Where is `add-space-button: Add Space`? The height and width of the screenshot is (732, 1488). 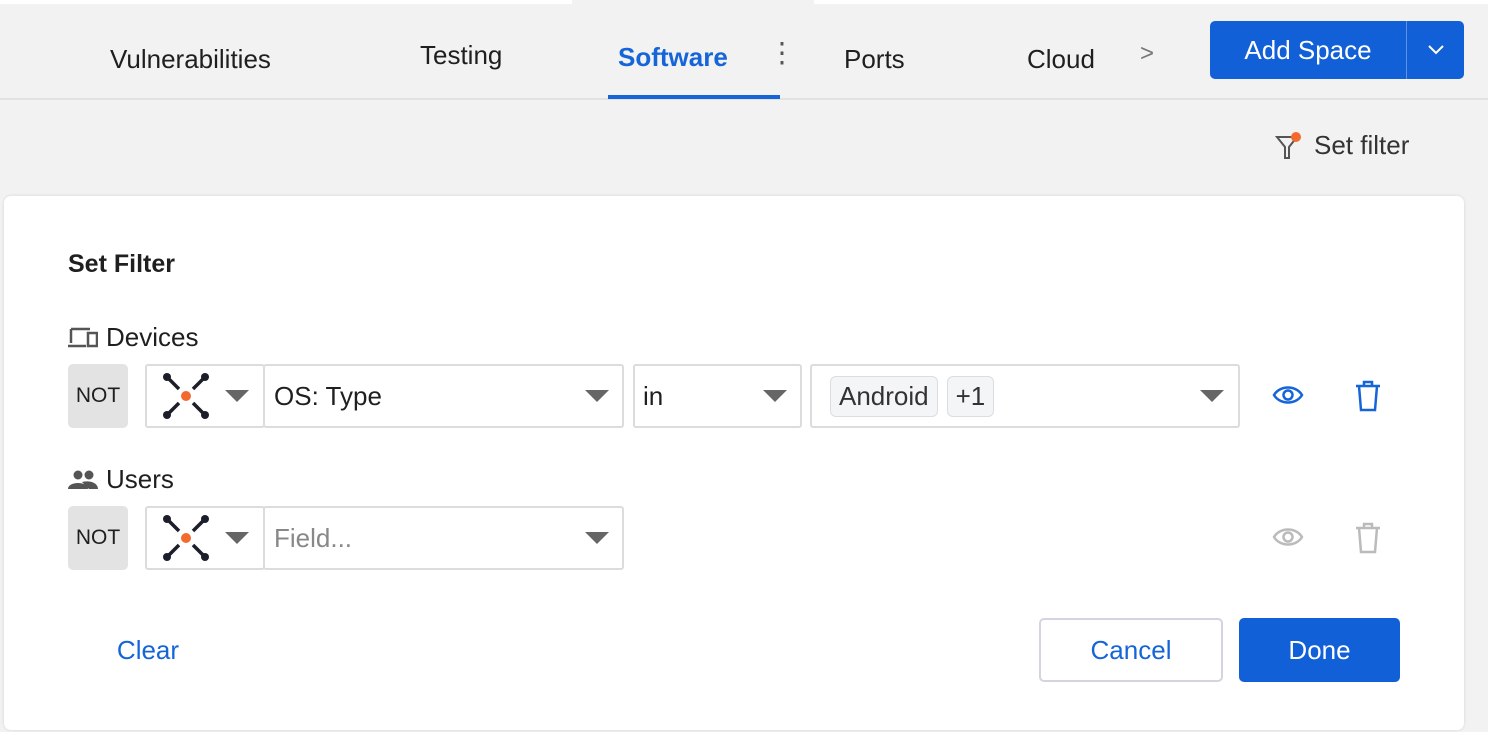
add-space-button: Add Space is located at coordinates (1308, 50).